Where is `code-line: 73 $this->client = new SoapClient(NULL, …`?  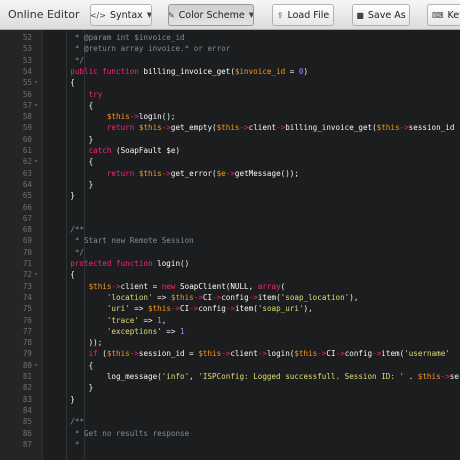 code-line: 73 $this->client = new SoapClient(NULL, … is located at coordinates (230, 286).